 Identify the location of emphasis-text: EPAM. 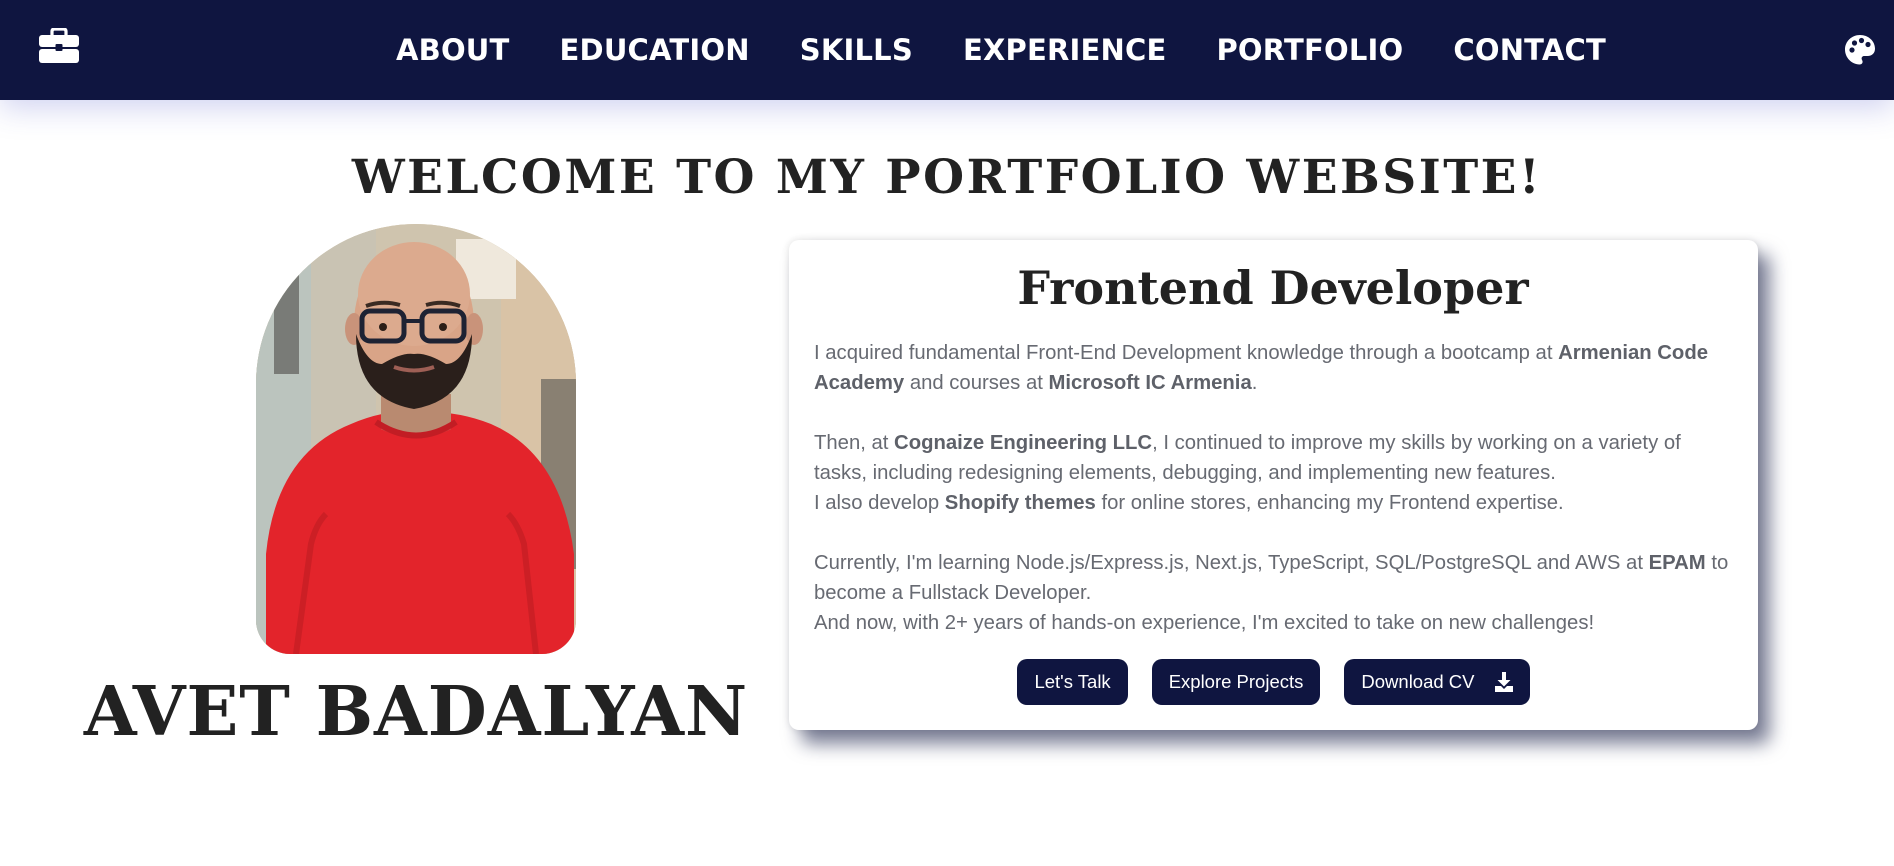
(1677, 563).